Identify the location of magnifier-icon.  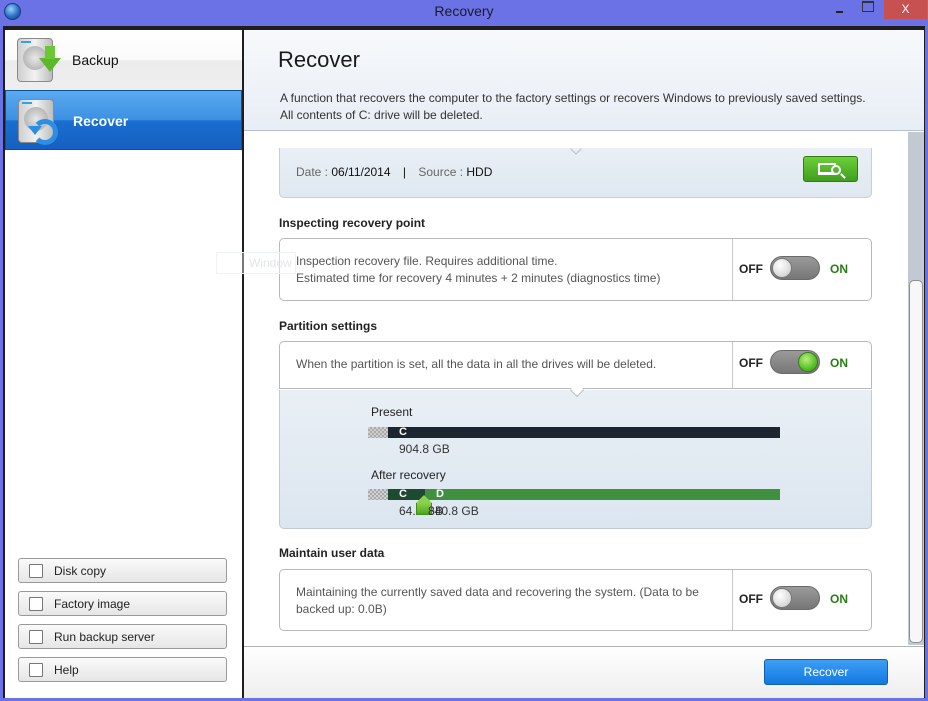
(836, 170).